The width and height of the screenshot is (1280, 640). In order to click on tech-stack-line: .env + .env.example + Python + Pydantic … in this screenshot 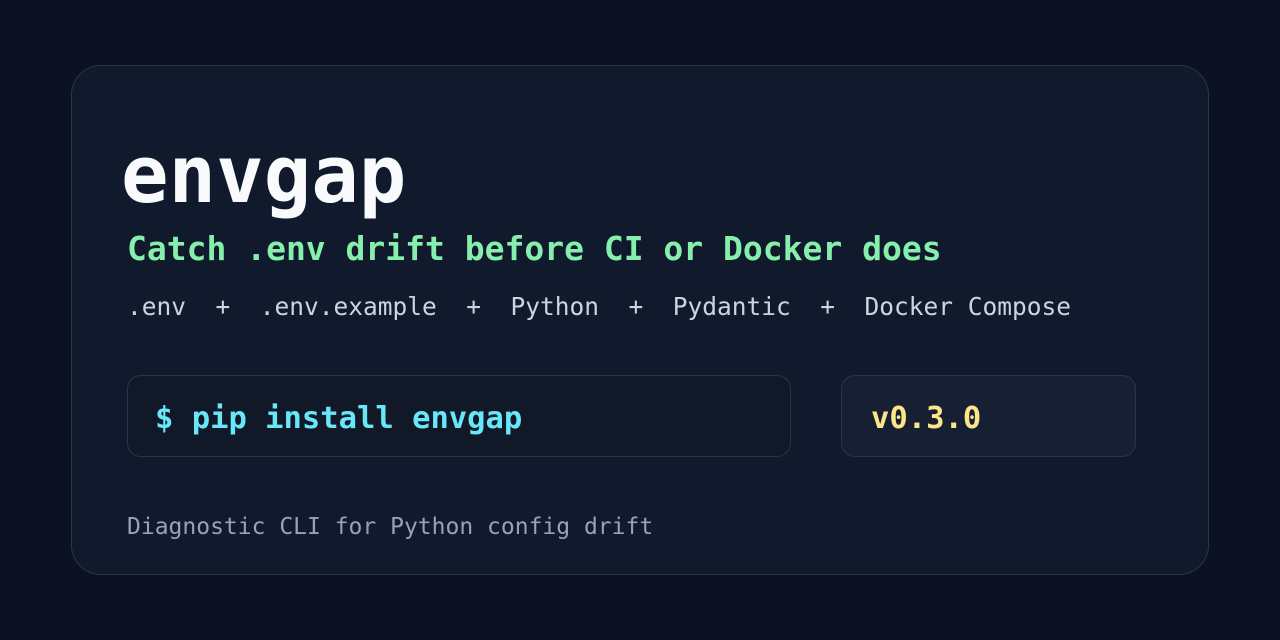, I will do `click(599, 306)`.